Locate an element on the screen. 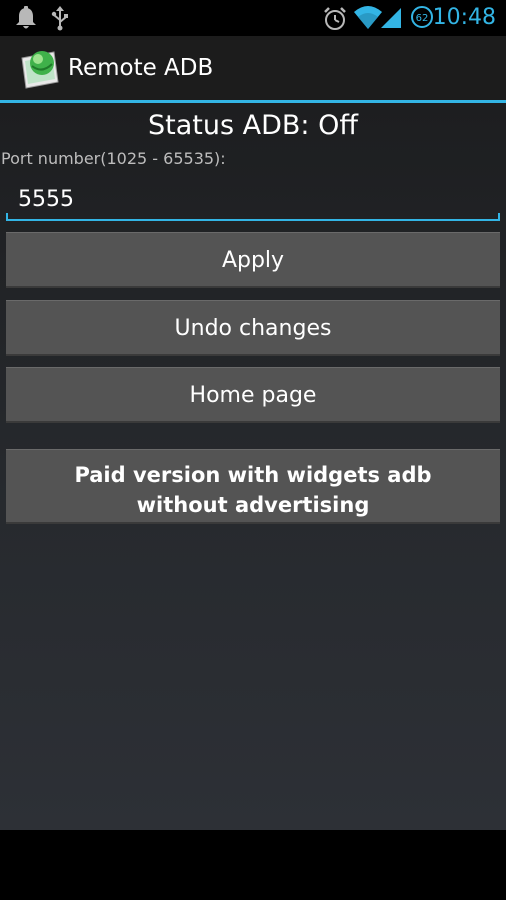  port-input-underline-right is located at coordinates (499, 217).